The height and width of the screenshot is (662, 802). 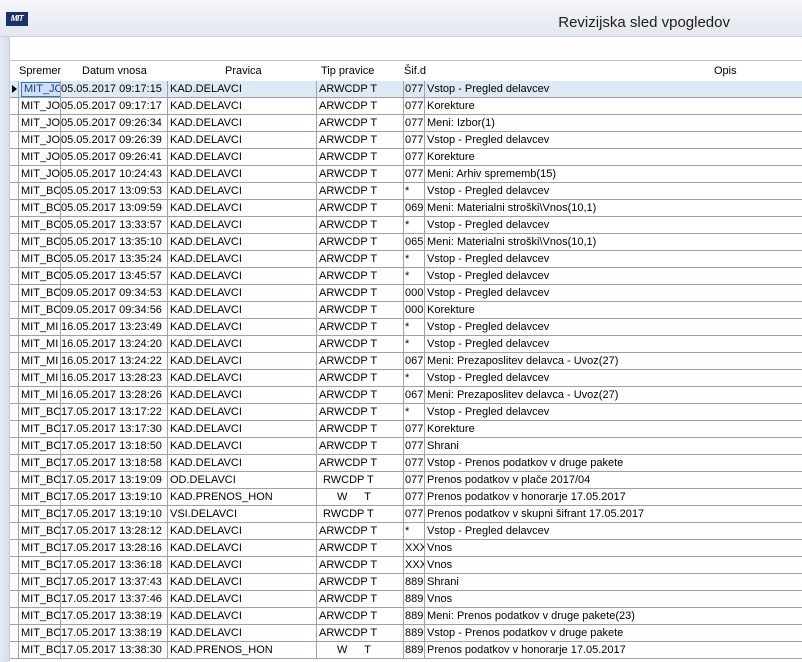 I want to click on cell-opis: Vnos, so click(x=613, y=548).